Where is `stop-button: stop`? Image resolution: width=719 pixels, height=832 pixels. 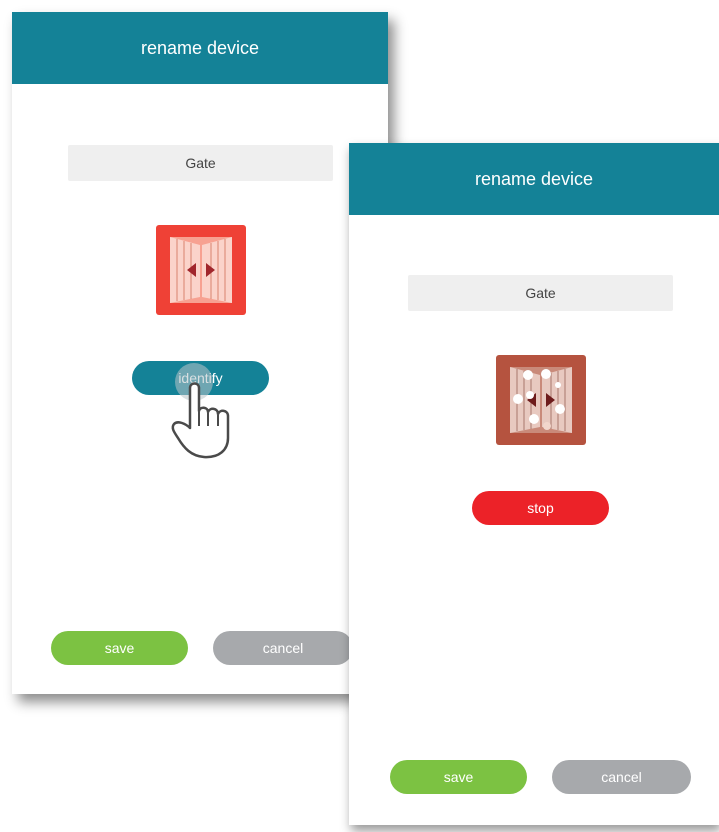
stop-button: stop is located at coordinates (540, 508).